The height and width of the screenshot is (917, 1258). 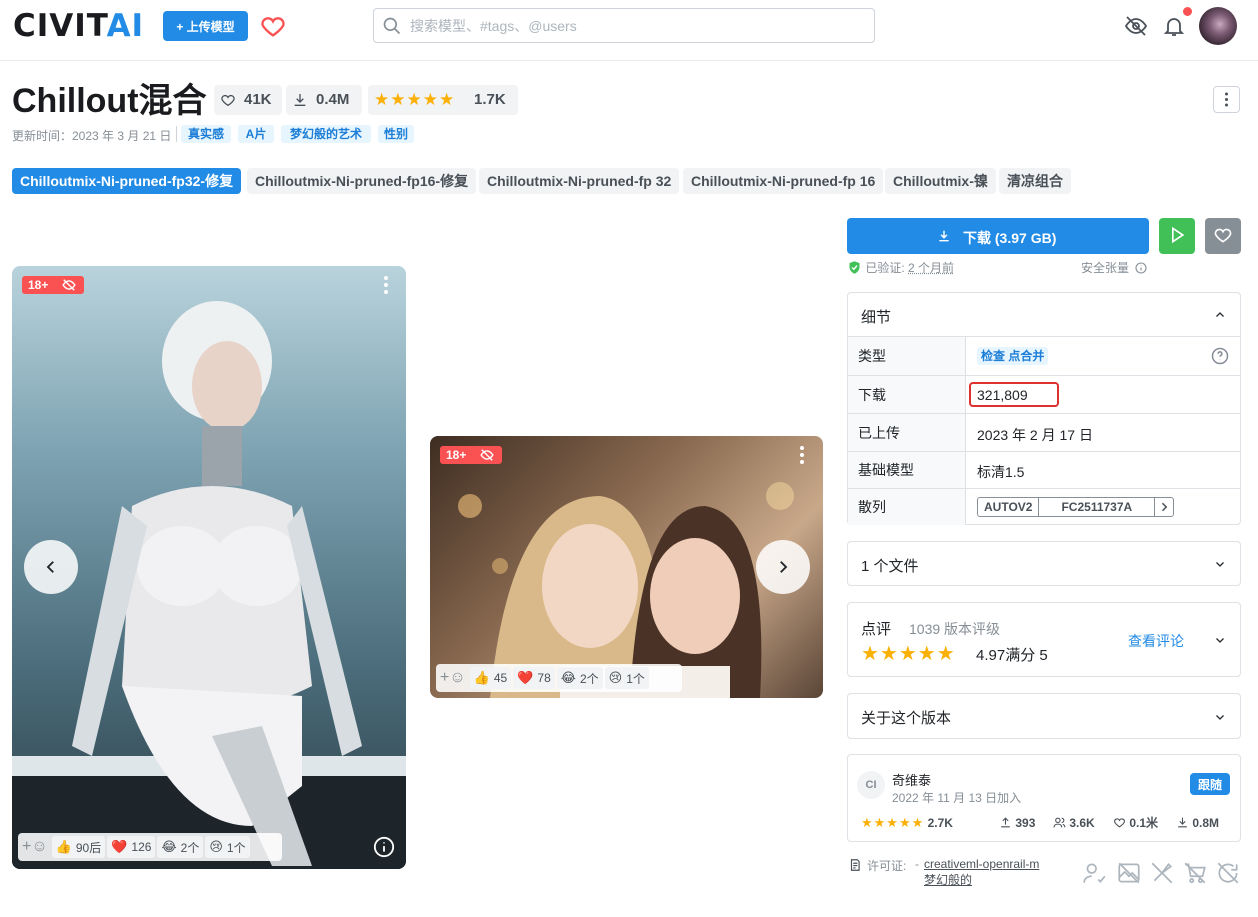 I want to click on users-icon, so click(x=1059, y=822).